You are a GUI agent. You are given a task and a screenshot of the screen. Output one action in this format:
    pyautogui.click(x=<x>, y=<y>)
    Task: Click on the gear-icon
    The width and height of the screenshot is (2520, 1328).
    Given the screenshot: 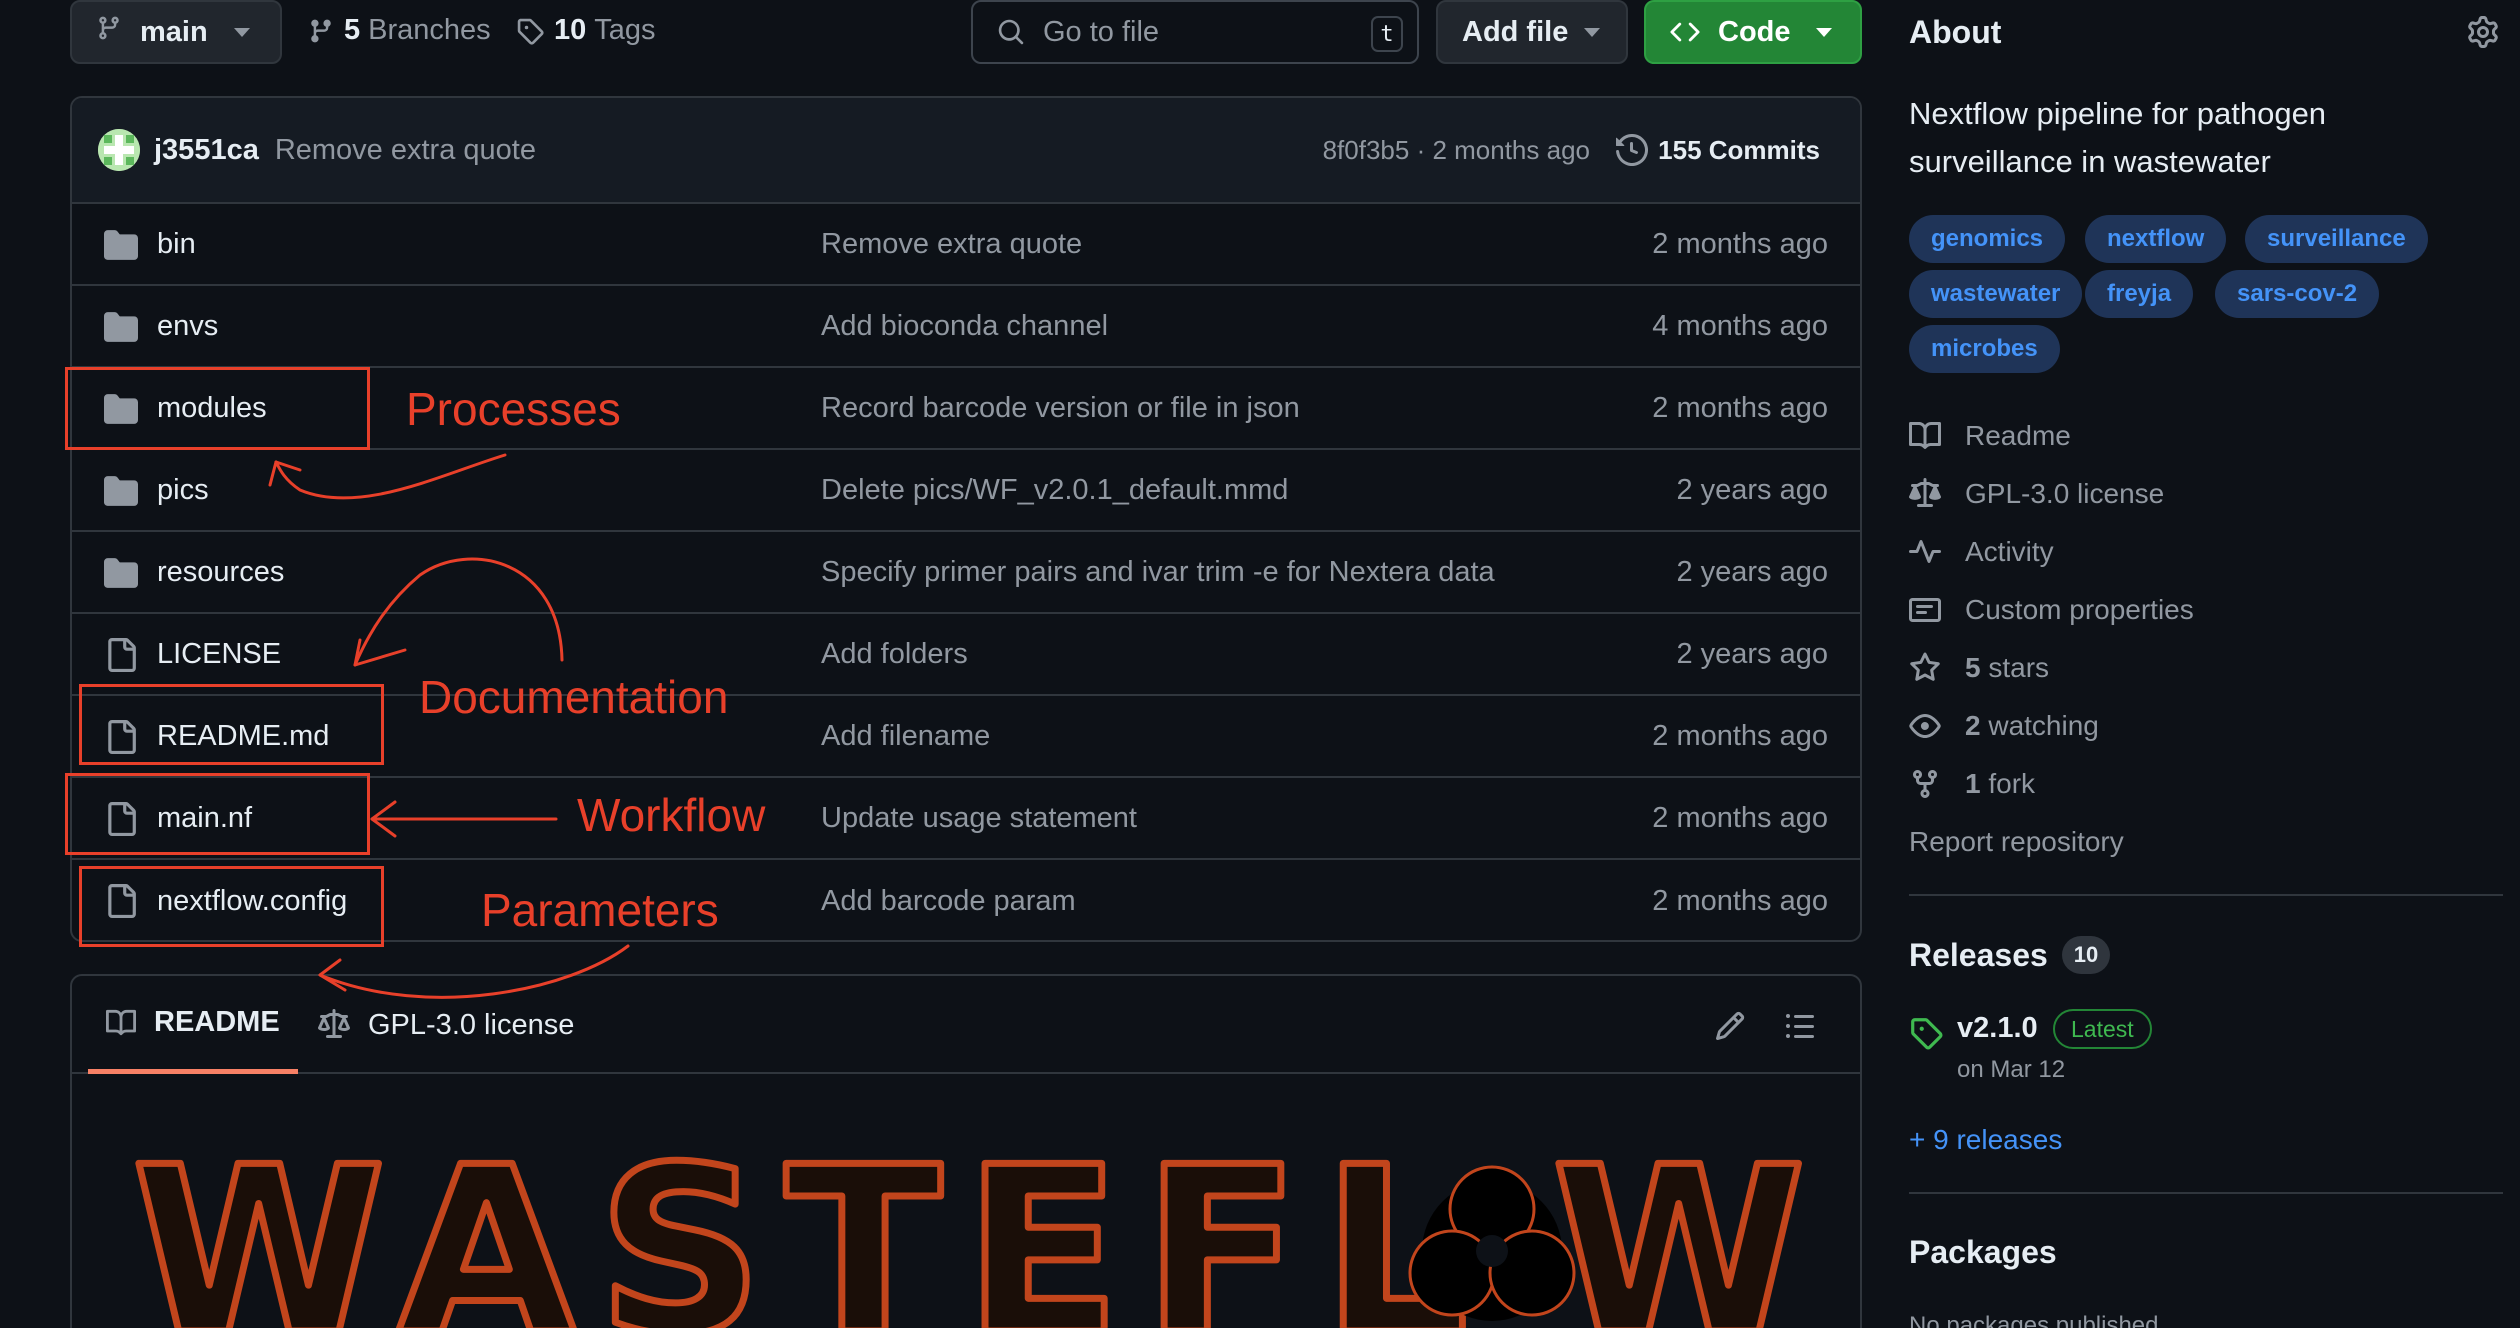 What is the action you would take?
    pyautogui.click(x=2483, y=34)
    